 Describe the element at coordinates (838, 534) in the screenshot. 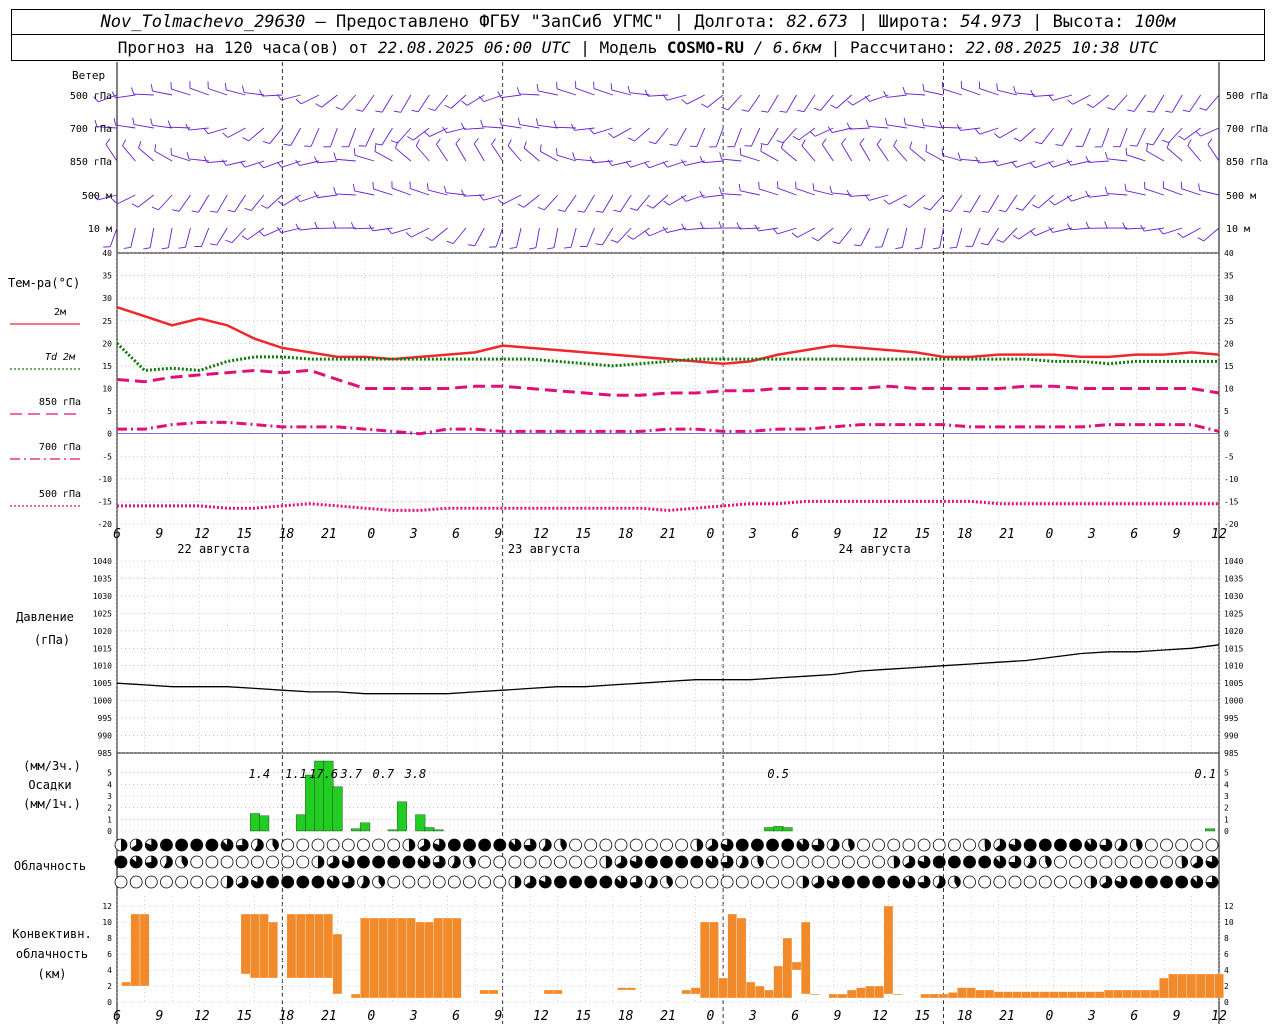

I see `time-tick-label: 9` at that location.